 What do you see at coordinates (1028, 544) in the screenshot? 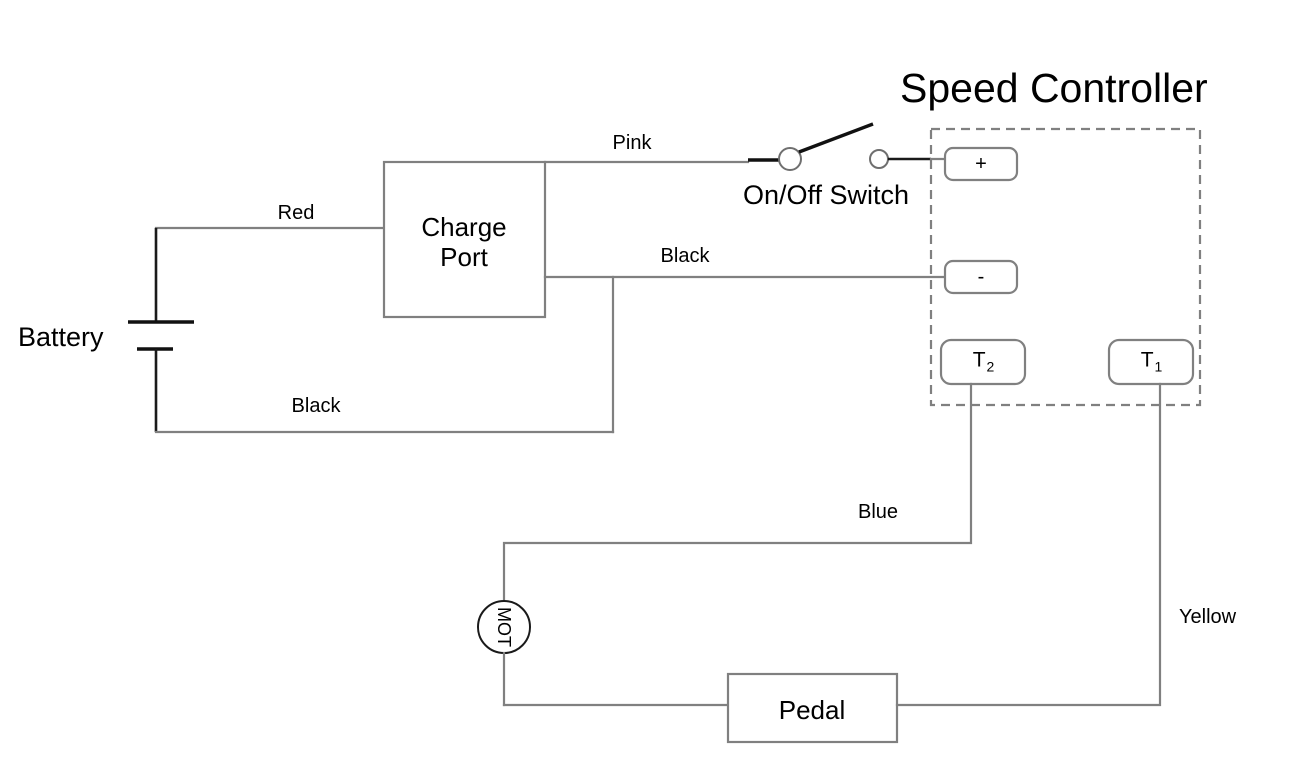
I see `wire-yellow` at bounding box center [1028, 544].